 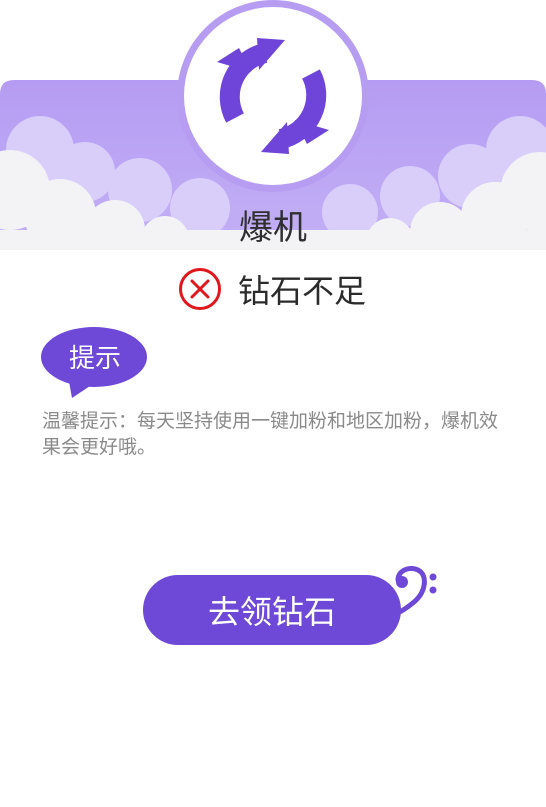 I want to click on claim-diamonds-button: 去领钻石, so click(x=272, y=610).